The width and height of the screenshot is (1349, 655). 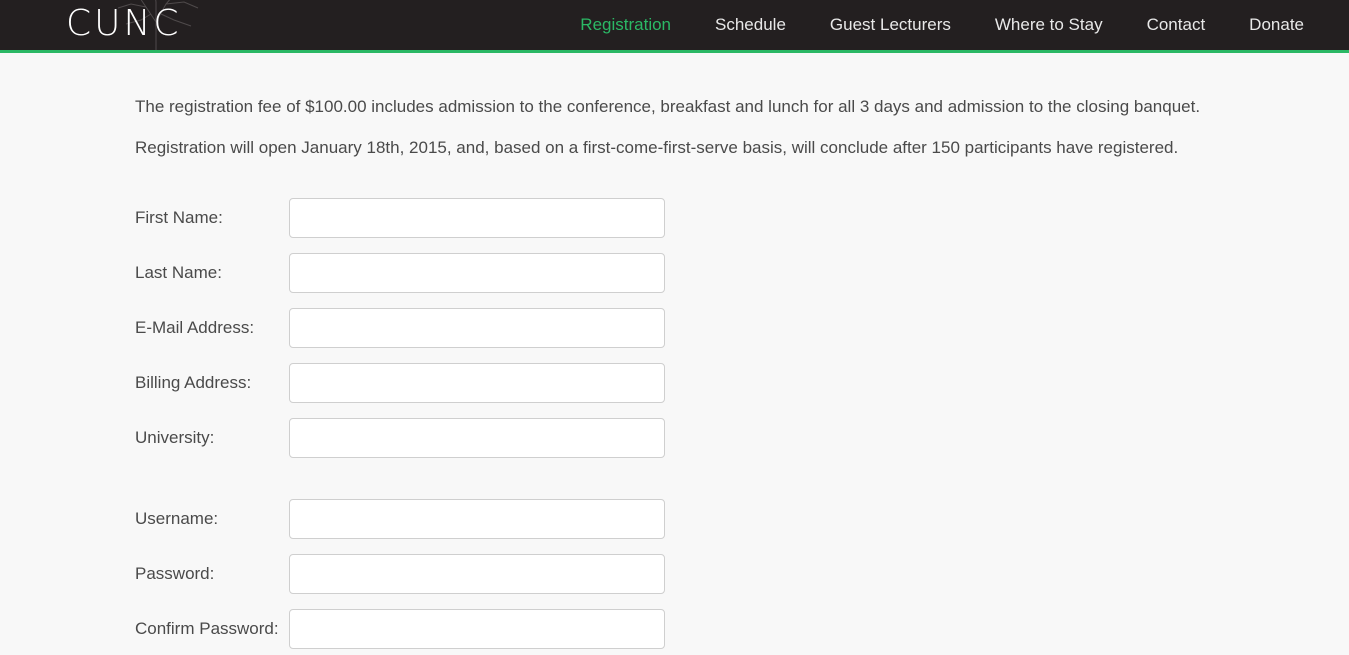 What do you see at coordinates (1176, 25) in the screenshot?
I see `nav-contact: Contact` at bounding box center [1176, 25].